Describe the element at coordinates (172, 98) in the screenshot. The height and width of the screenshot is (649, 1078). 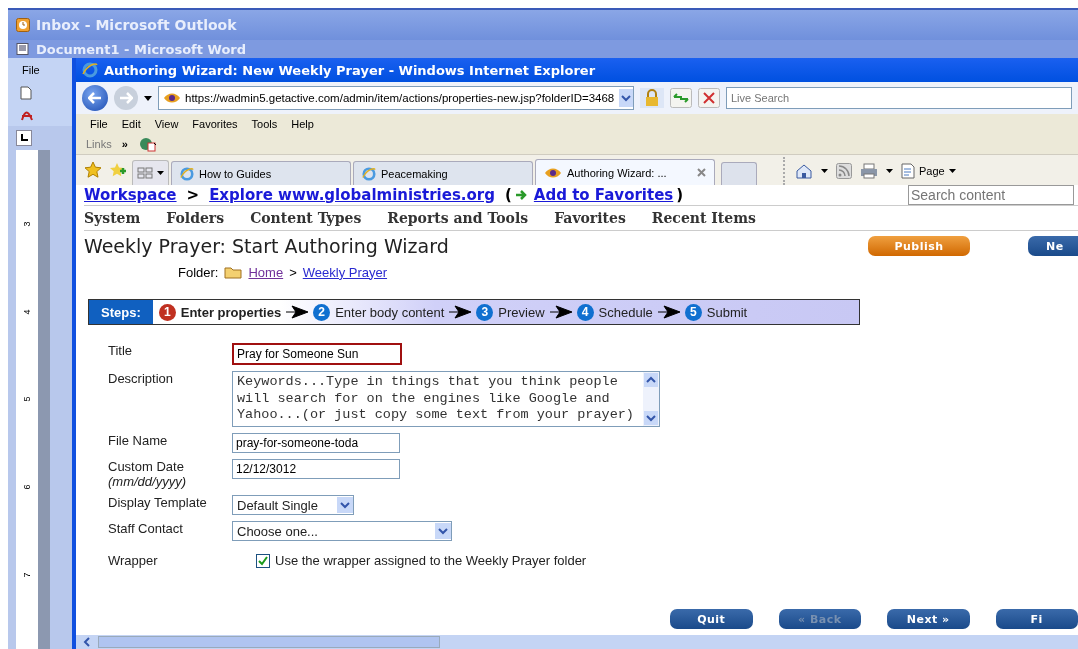
I see `eye-logo-icon` at that location.